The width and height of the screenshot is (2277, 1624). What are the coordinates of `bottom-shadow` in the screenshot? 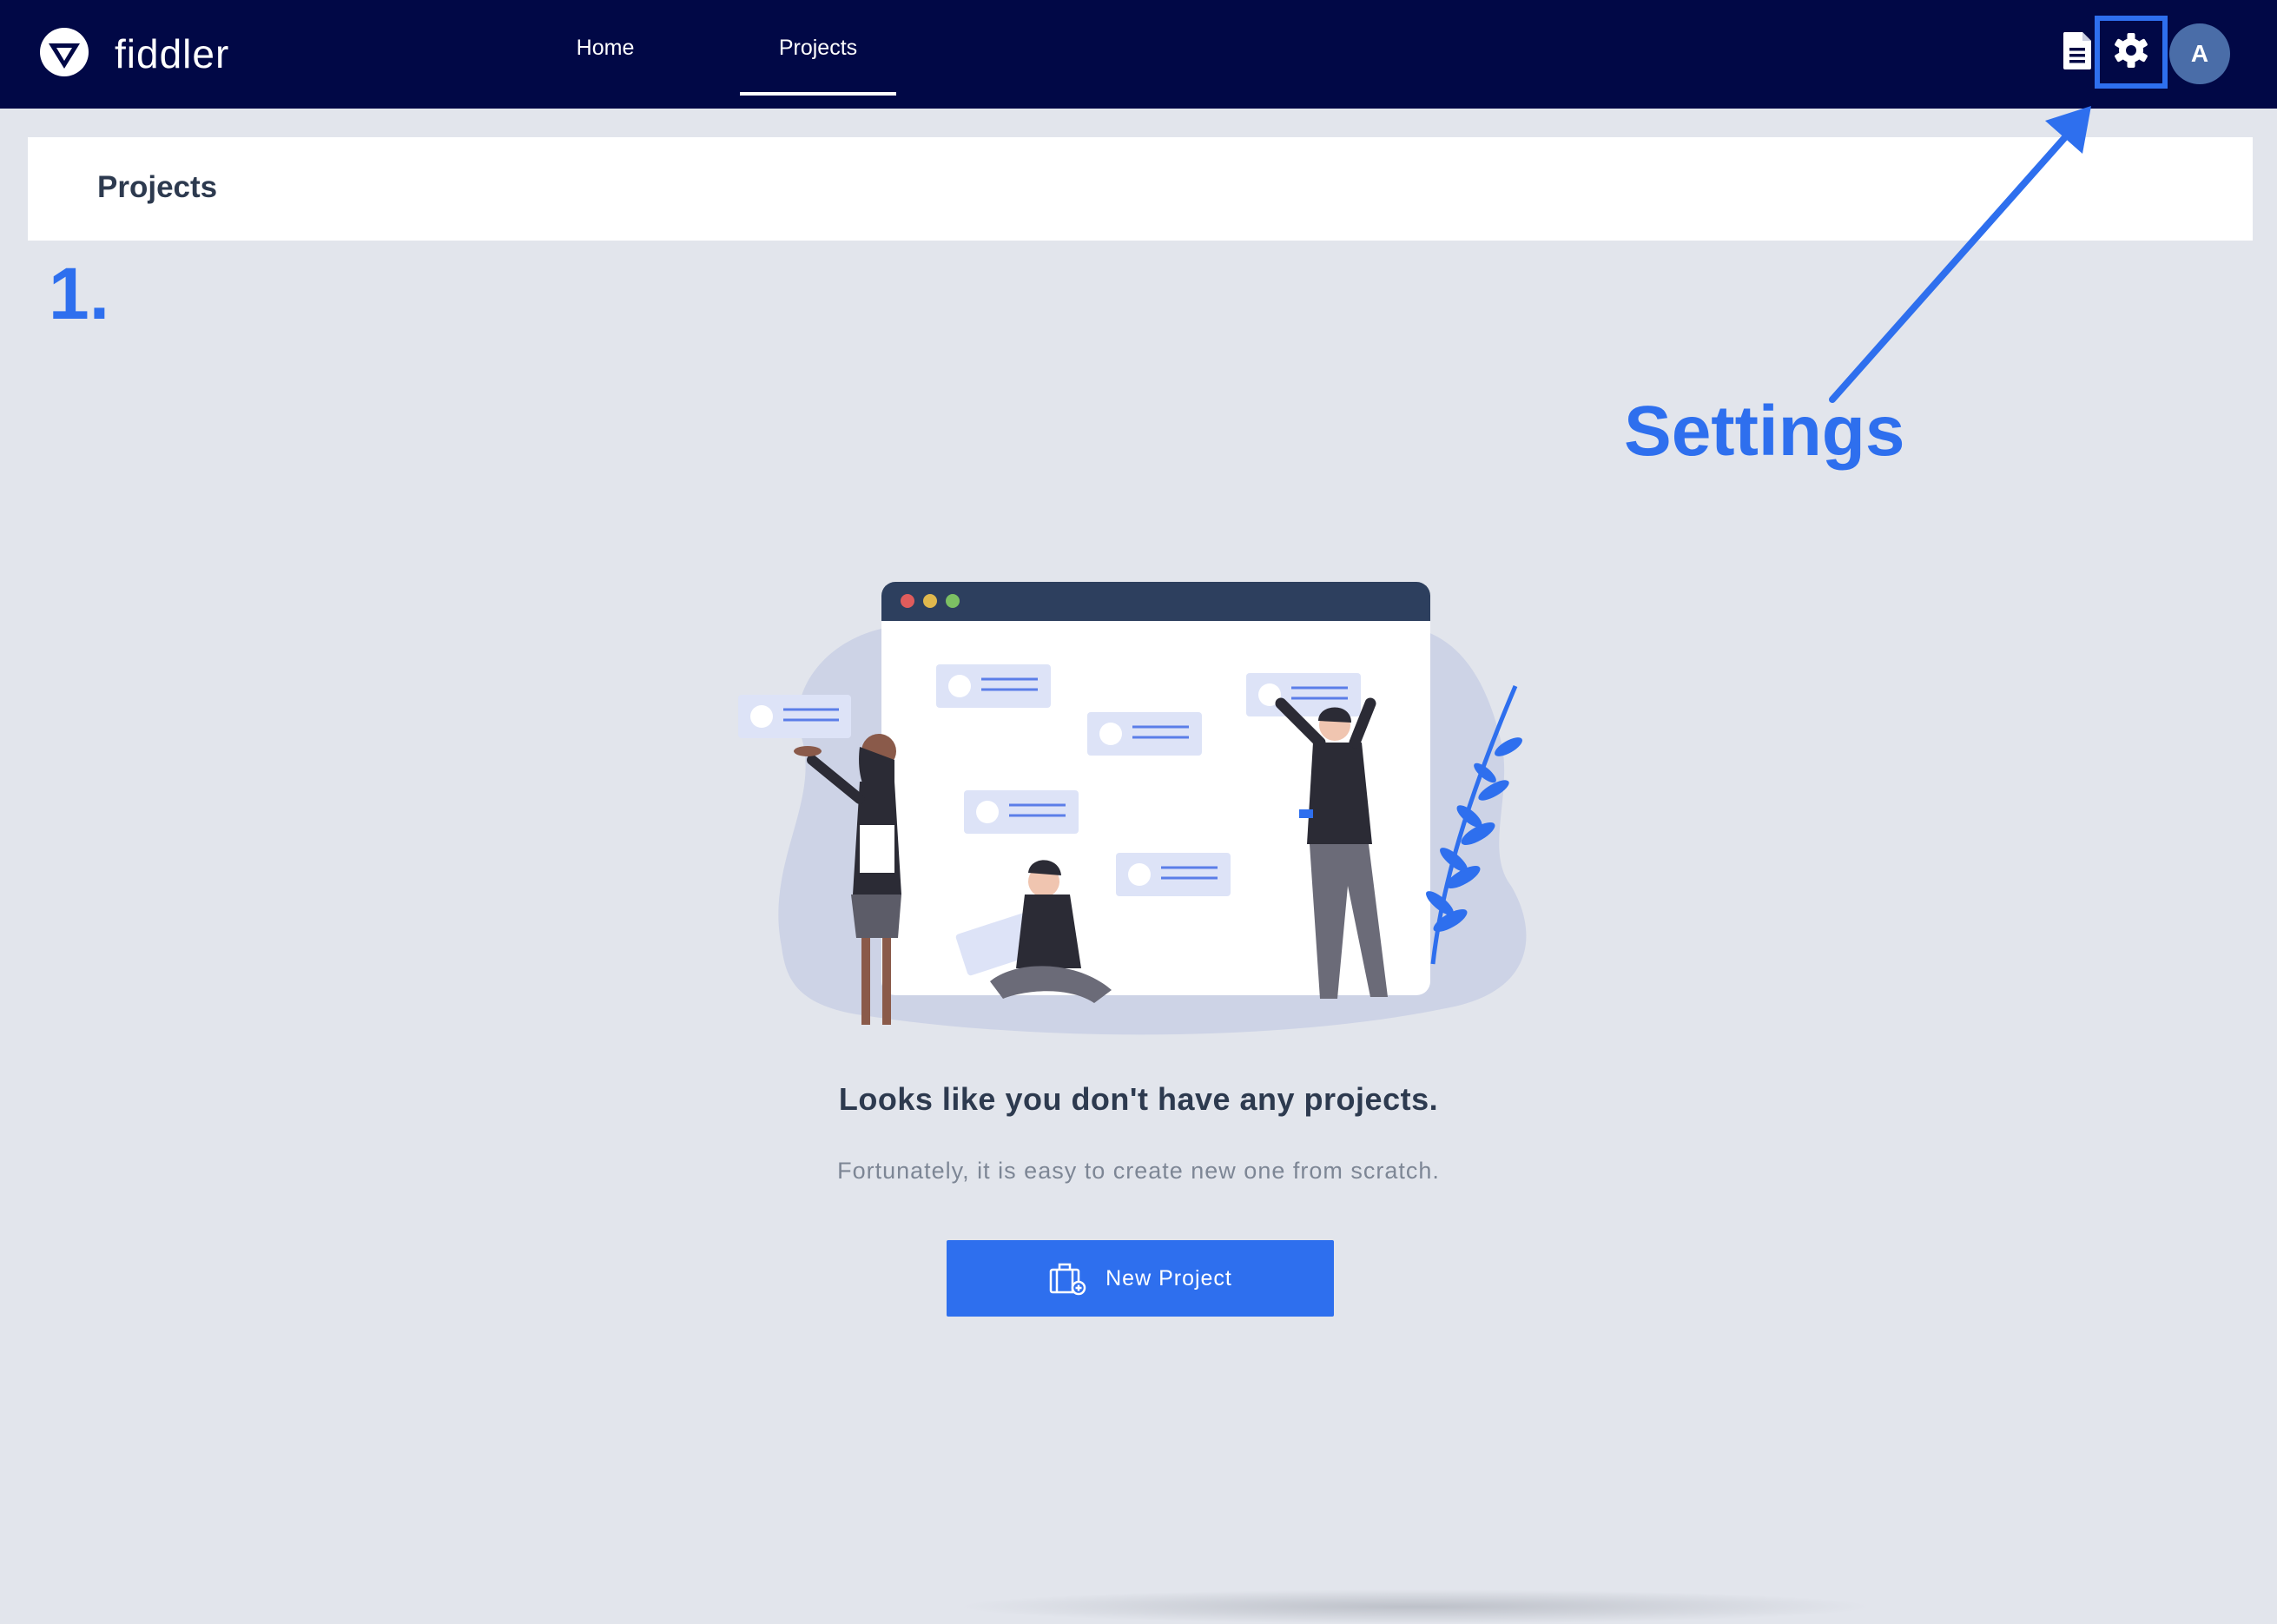 It's located at (1415, 1606).